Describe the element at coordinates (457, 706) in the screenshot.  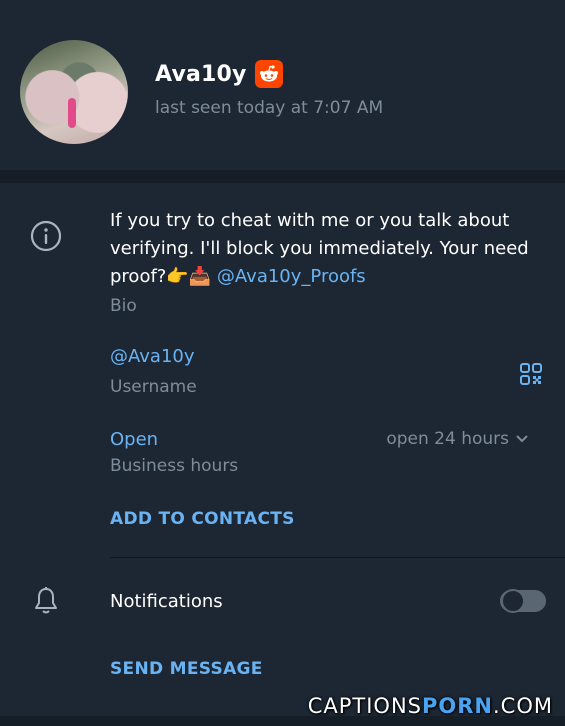
I see `watermark-part2: PORN` at that location.